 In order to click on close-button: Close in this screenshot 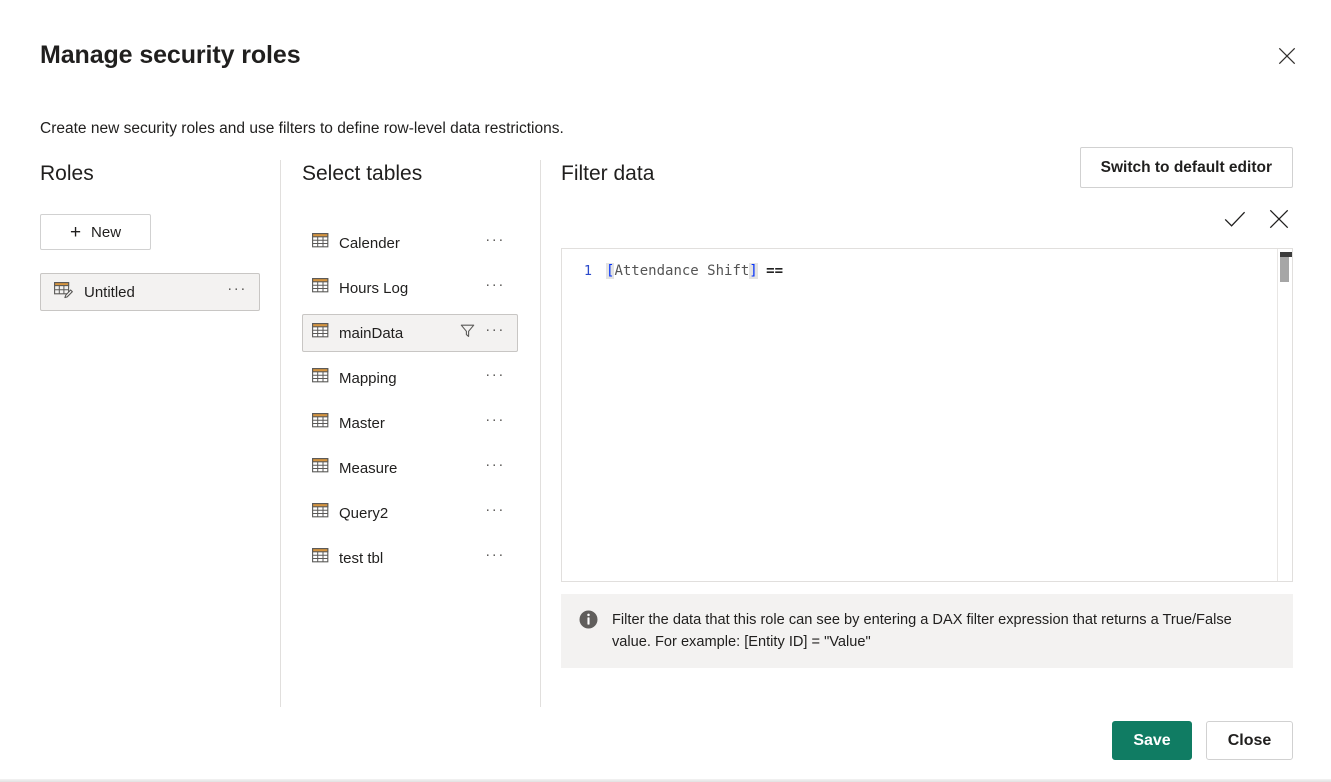, I will do `click(1249, 740)`.